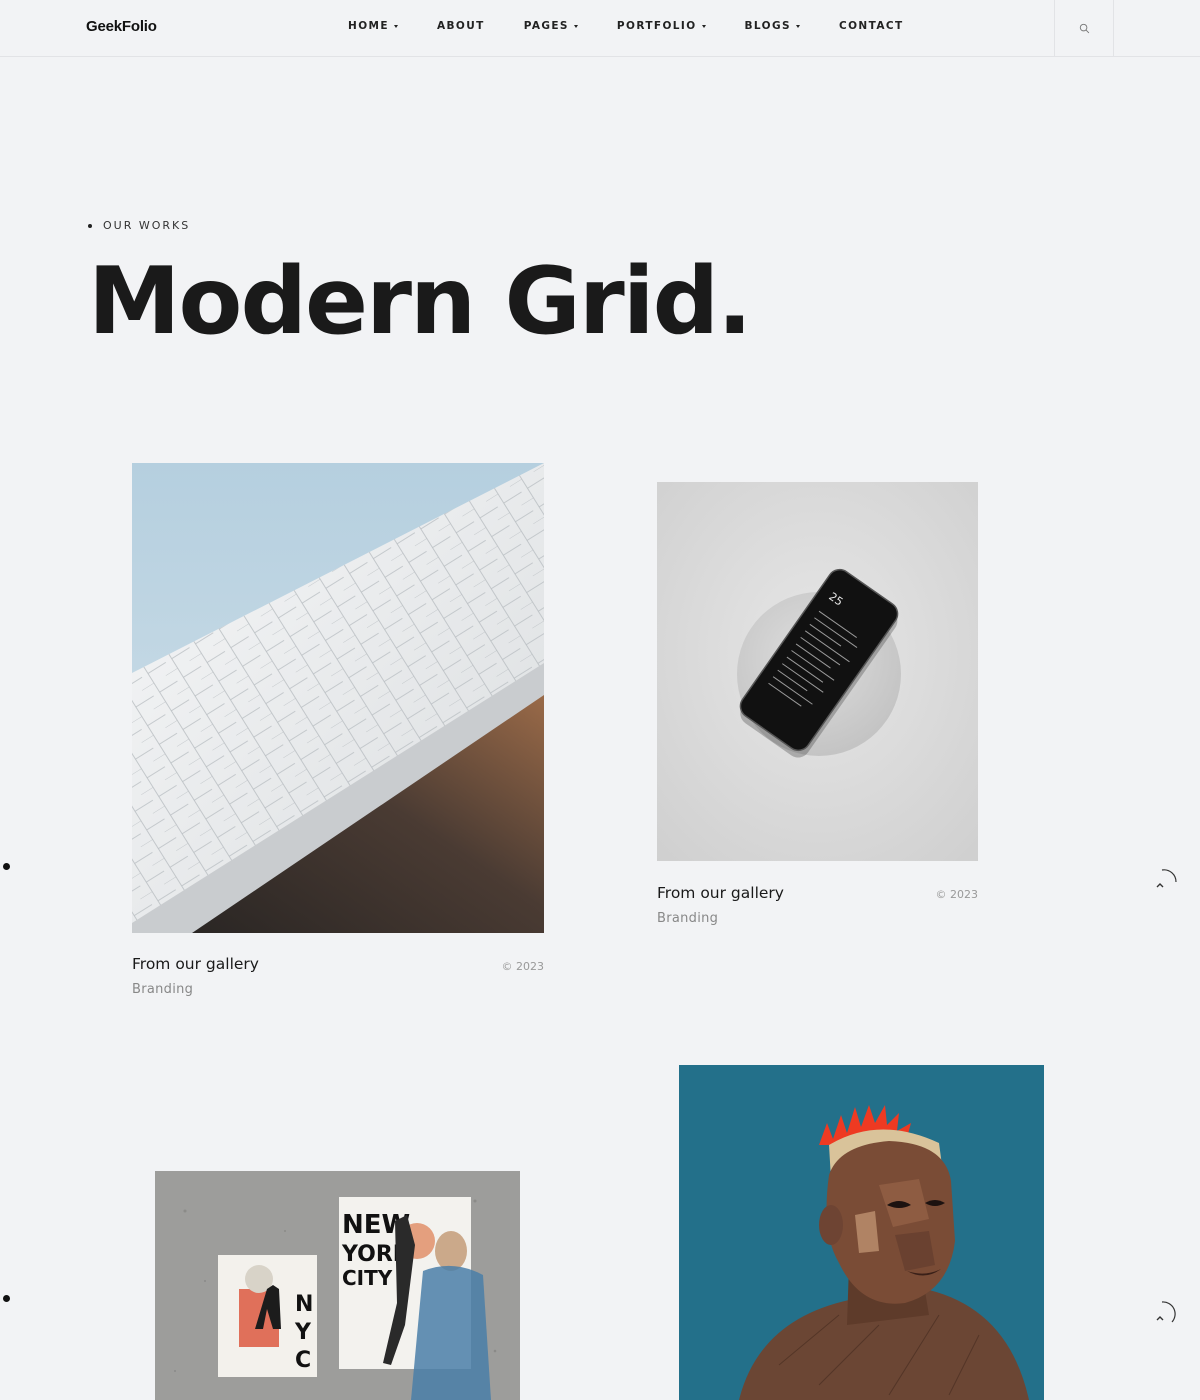  I want to click on nav-label: CONTACT, so click(871, 26).